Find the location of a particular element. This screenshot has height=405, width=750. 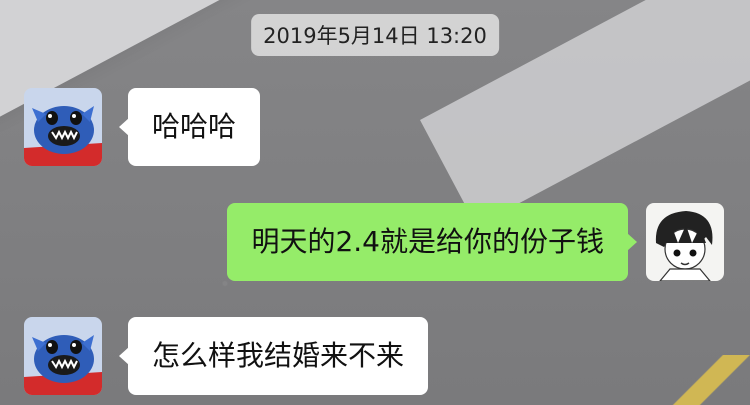

outgoing-message-bubble: 明天的2.4就是给你的份子钱 is located at coordinates (432, 242).